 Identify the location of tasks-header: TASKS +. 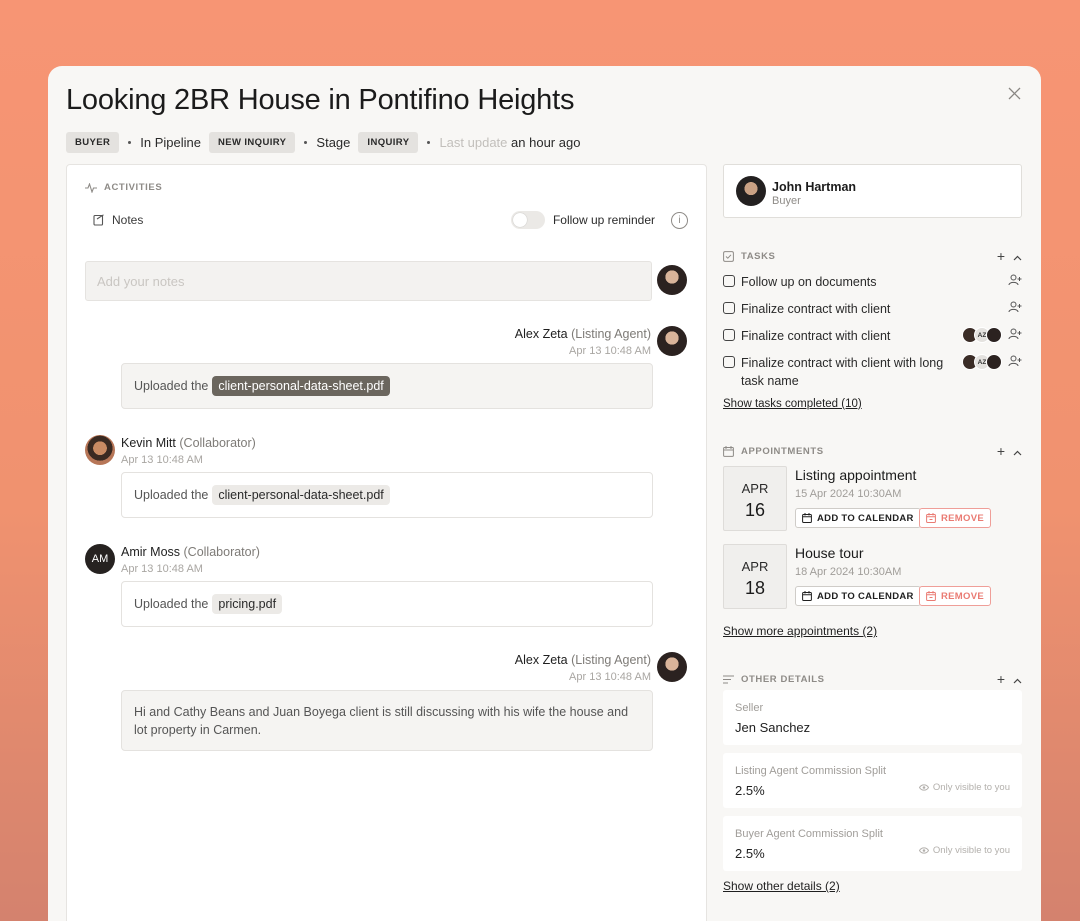
(872, 256).